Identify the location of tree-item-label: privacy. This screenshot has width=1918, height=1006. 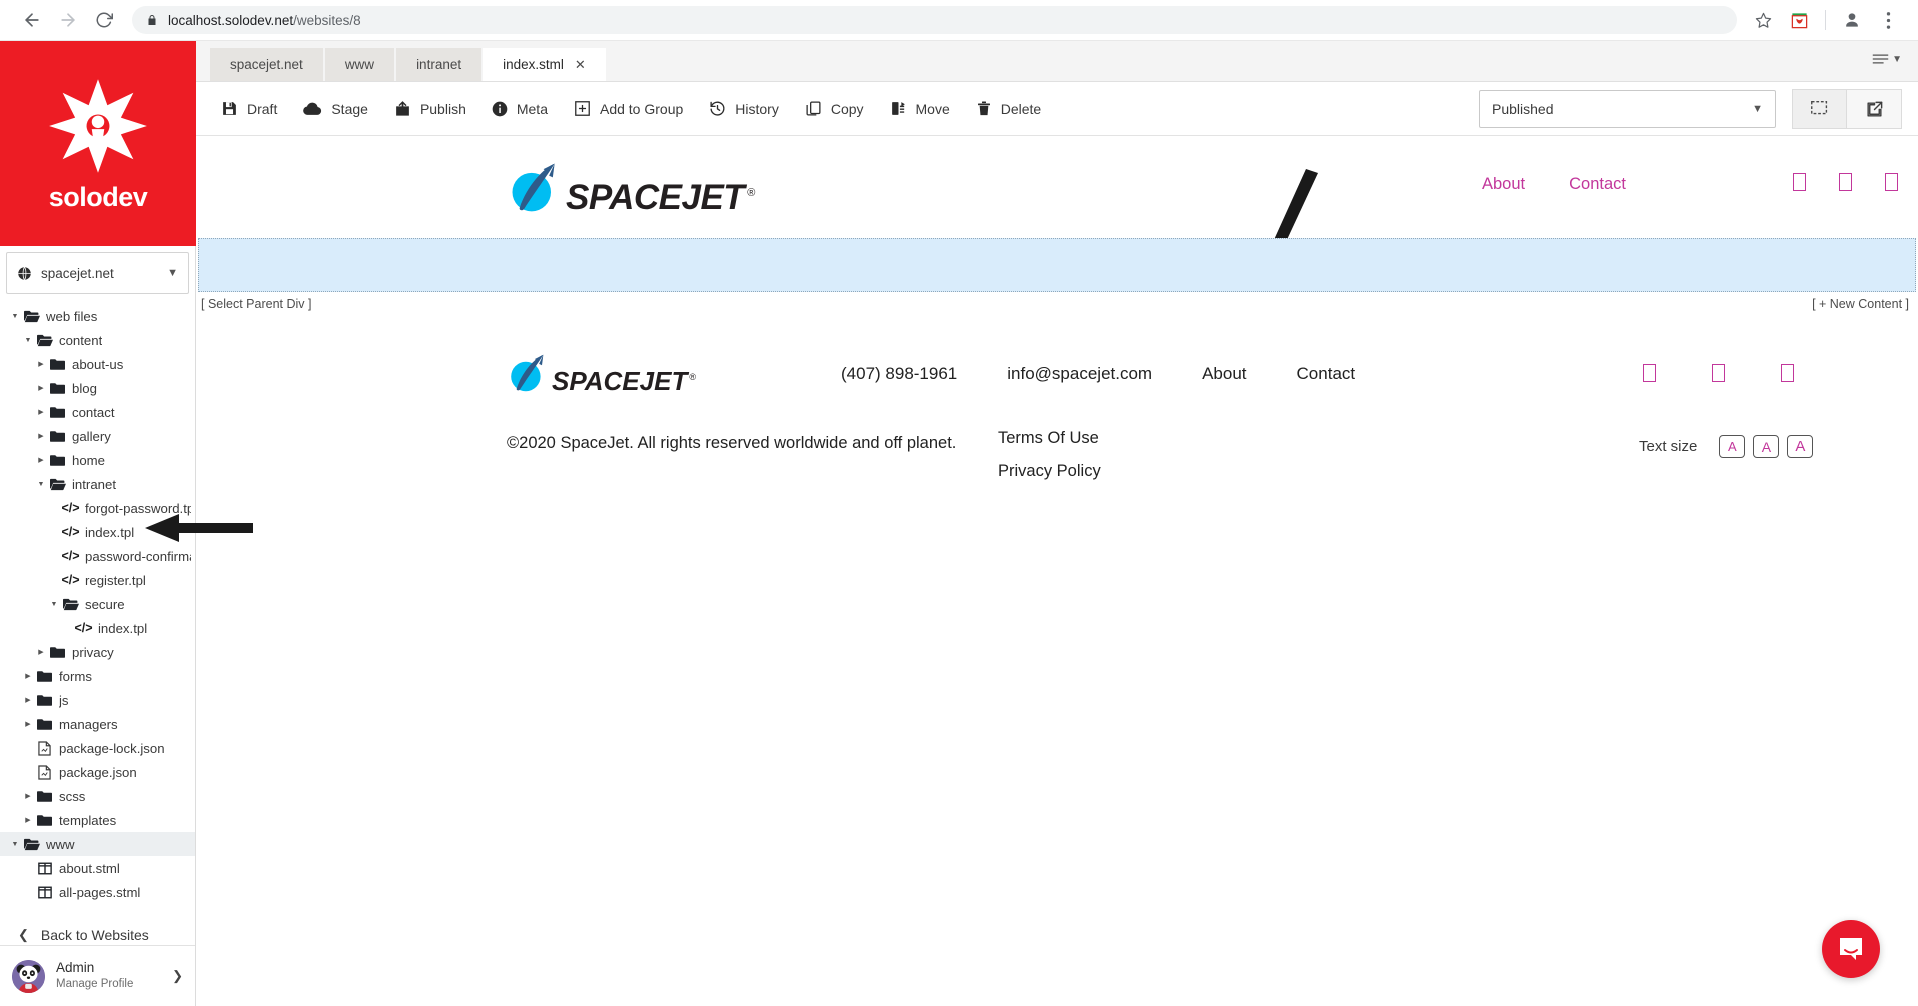
(93, 652).